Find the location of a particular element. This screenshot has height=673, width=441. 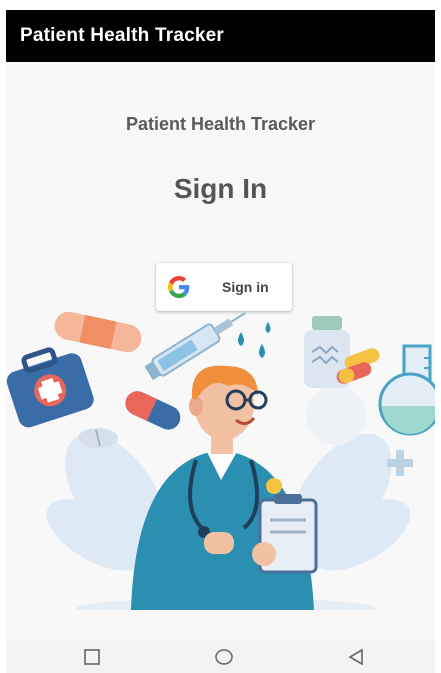

app-name-subtitle: Patient Health Tracker is located at coordinates (220, 124).